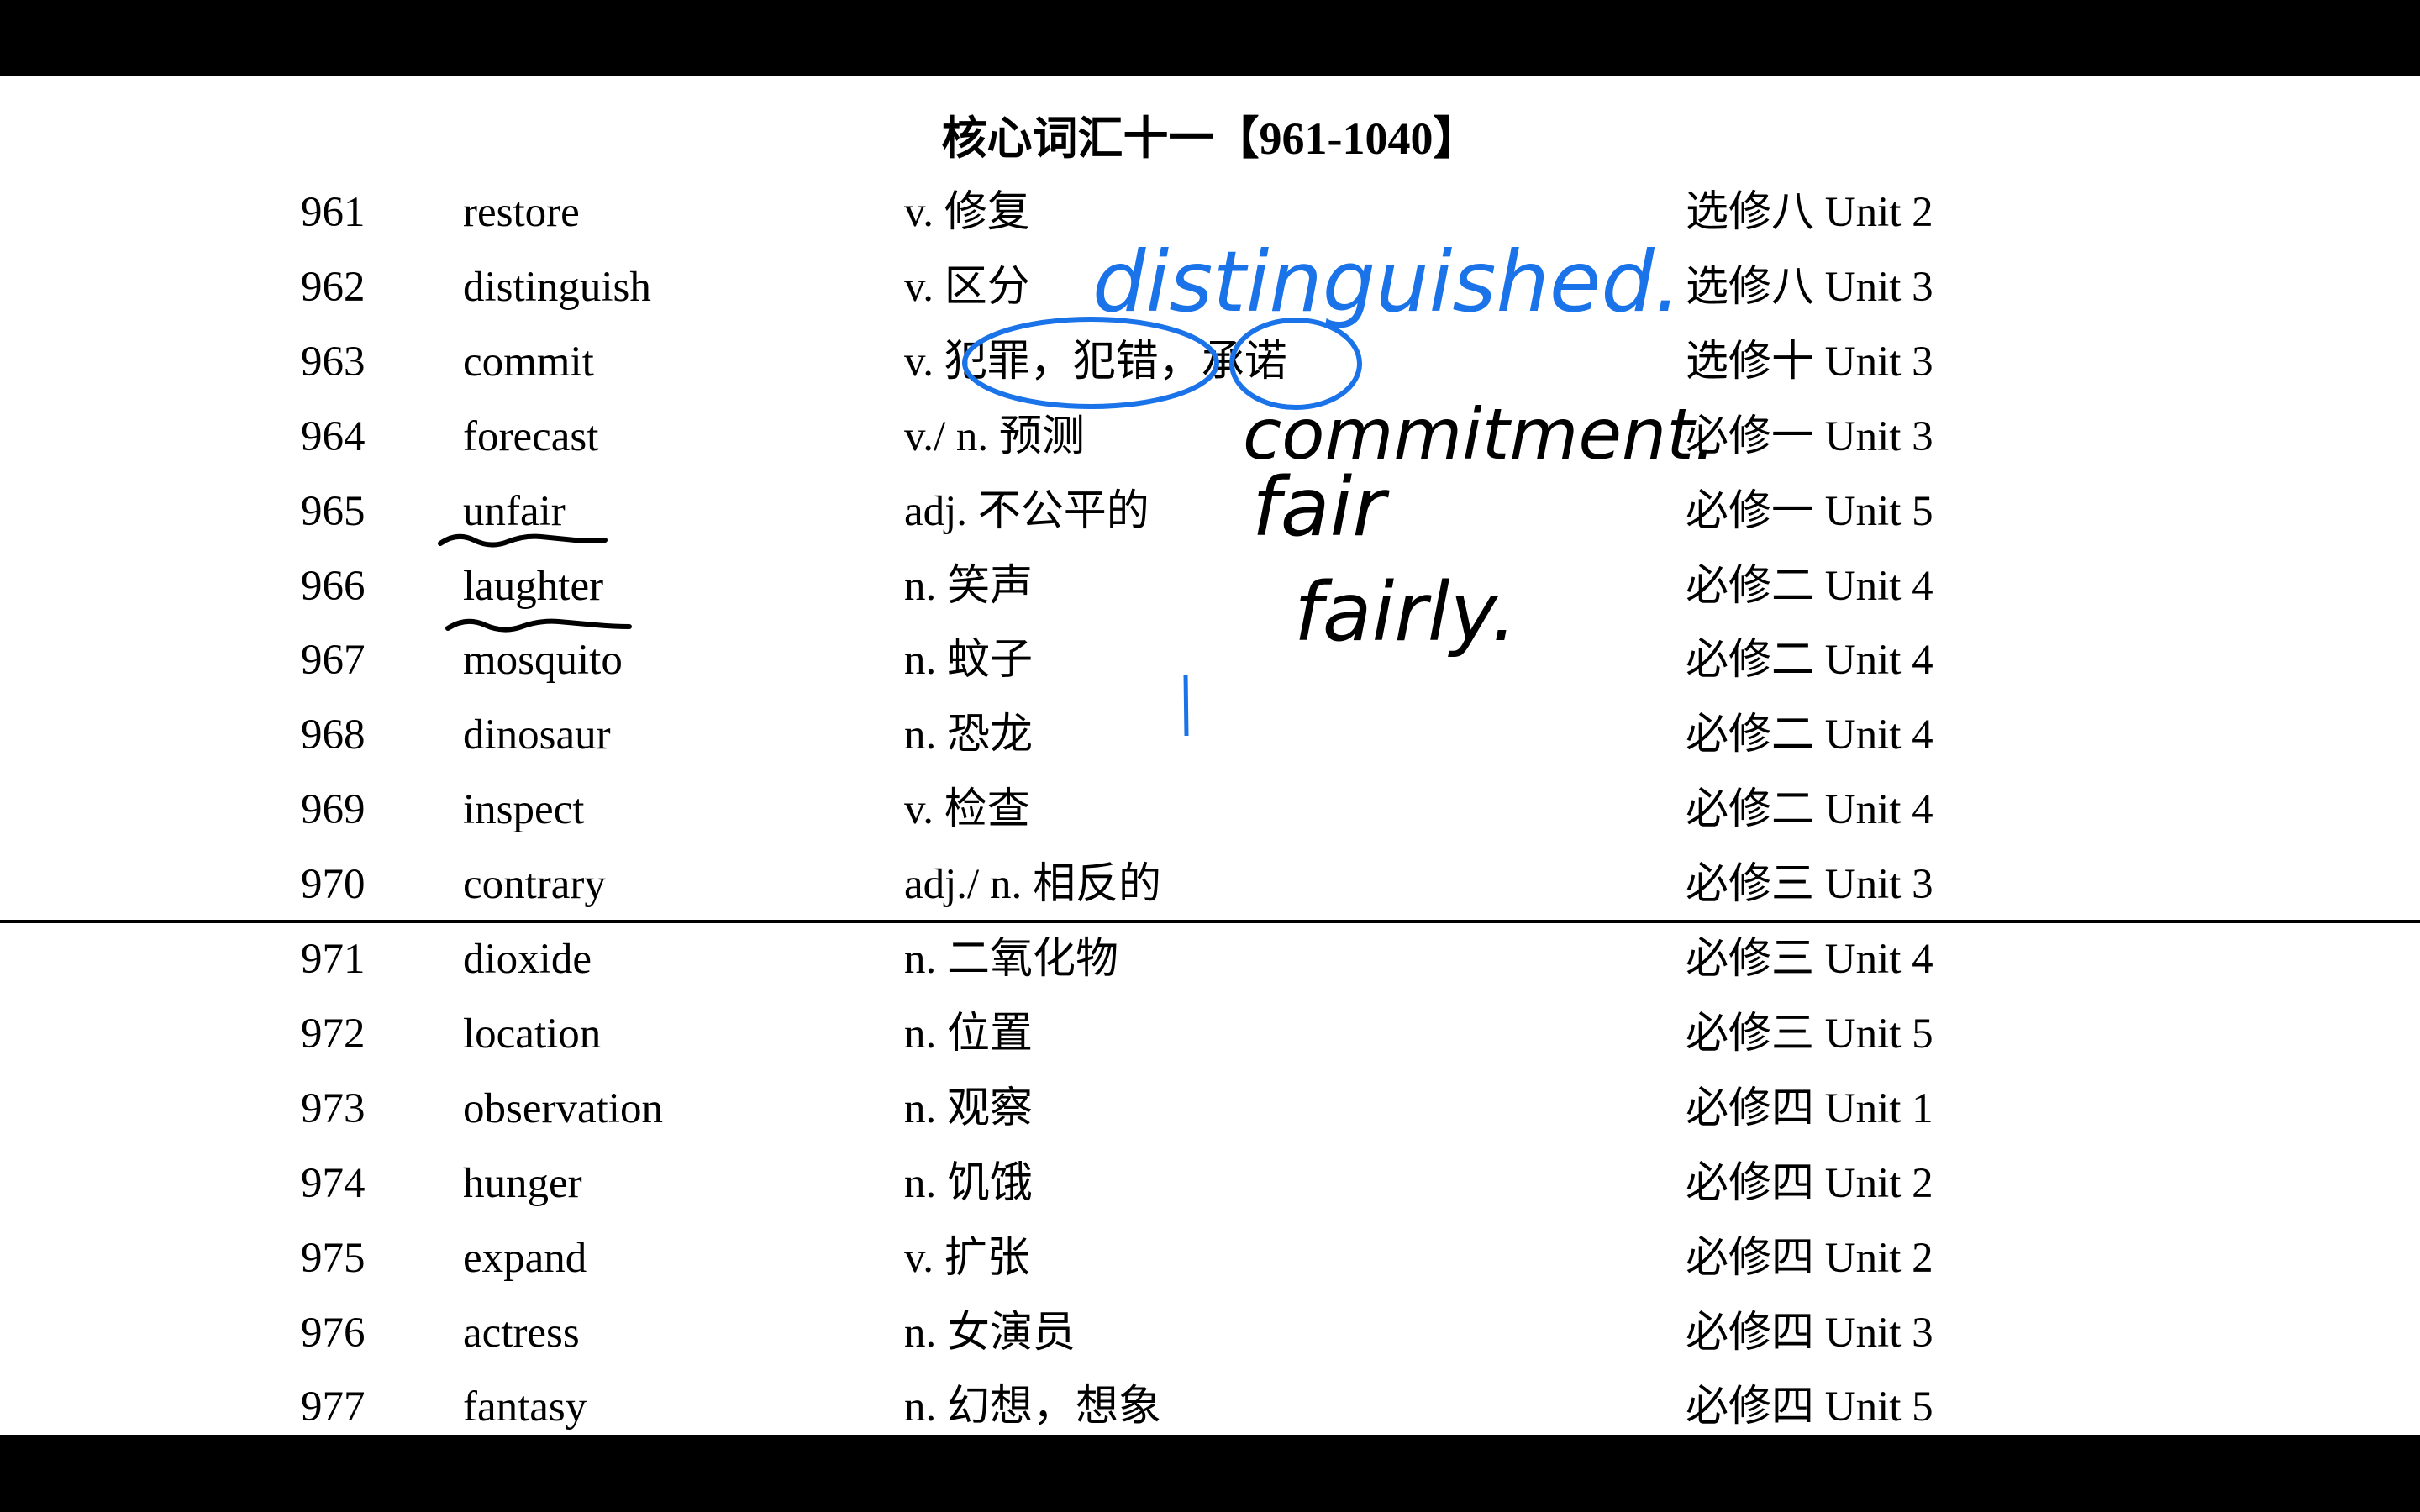 The height and width of the screenshot is (1512, 2420). What do you see at coordinates (1032, 885) in the screenshot?
I see `word-definition: adj./ n. 相反的` at bounding box center [1032, 885].